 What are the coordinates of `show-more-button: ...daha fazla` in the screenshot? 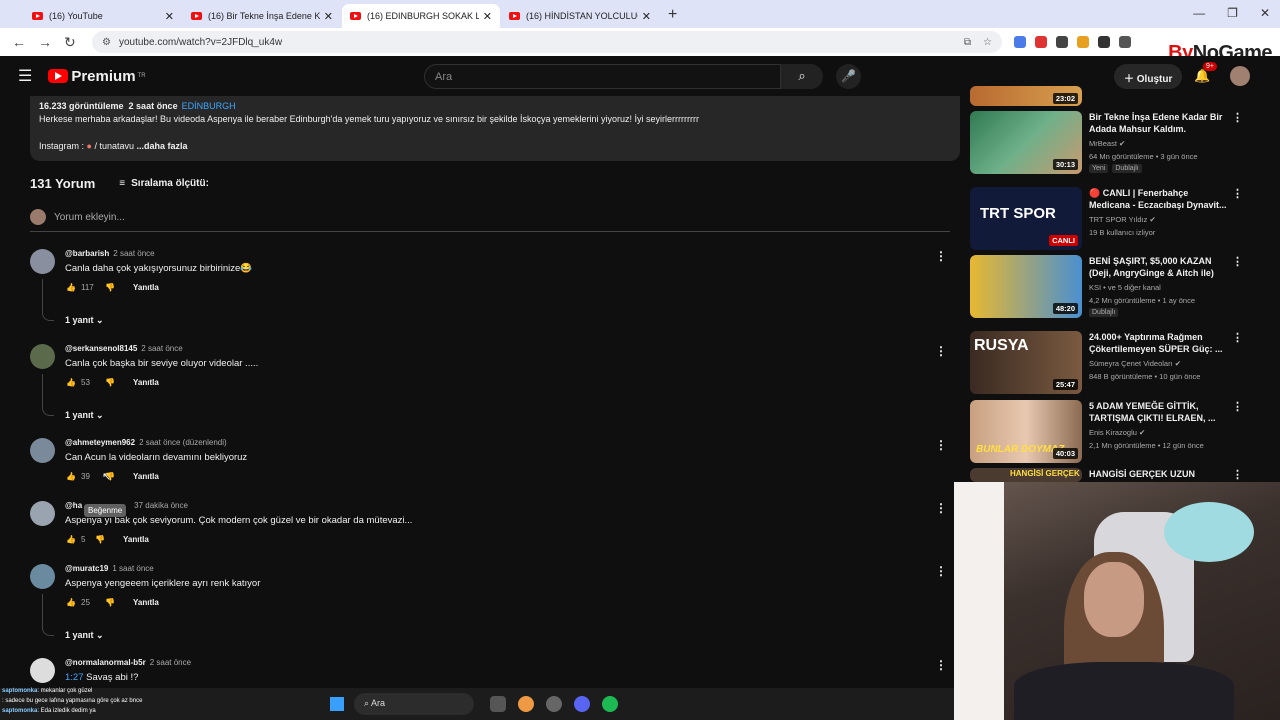 It's located at (162, 146).